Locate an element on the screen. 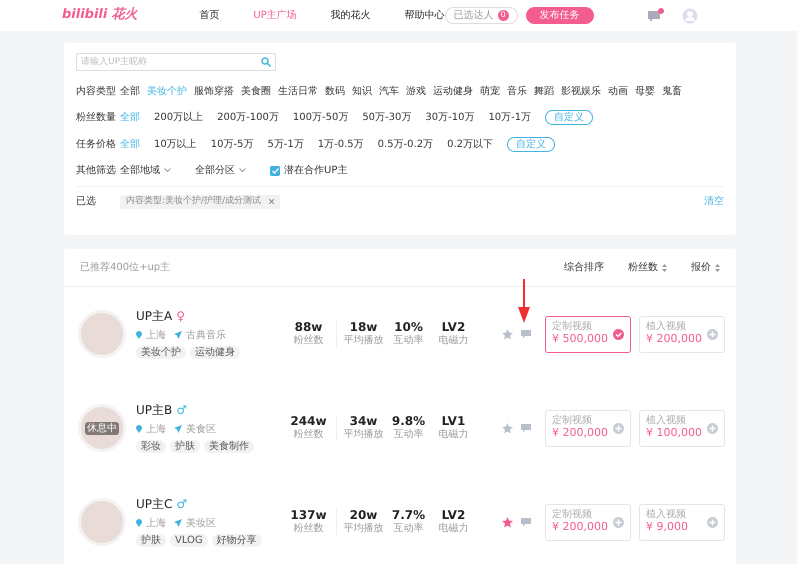 The width and height of the screenshot is (797, 564). message-icon is located at coordinates (655, 16).